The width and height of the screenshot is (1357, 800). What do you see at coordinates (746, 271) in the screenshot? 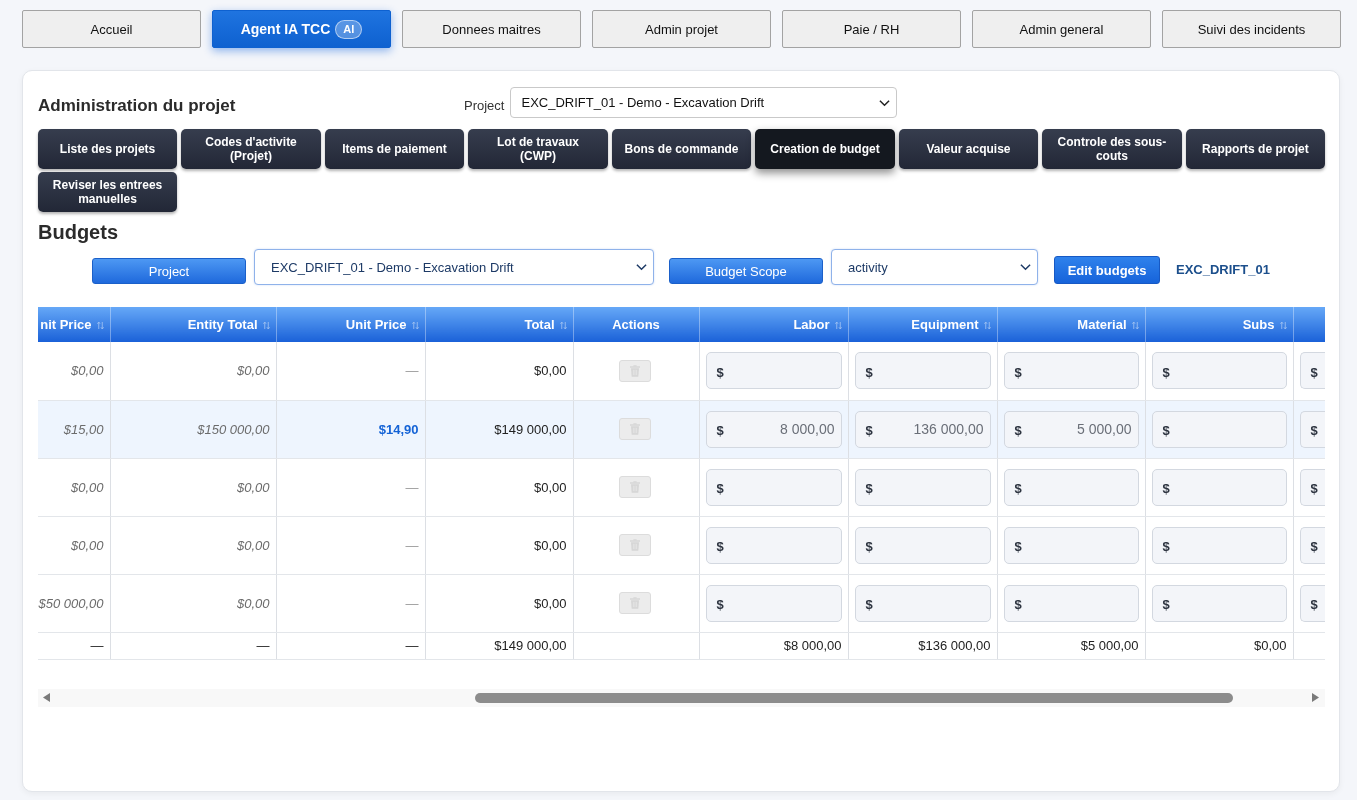
I see `budget-scope-button: Budget Scope` at bounding box center [746, 271].